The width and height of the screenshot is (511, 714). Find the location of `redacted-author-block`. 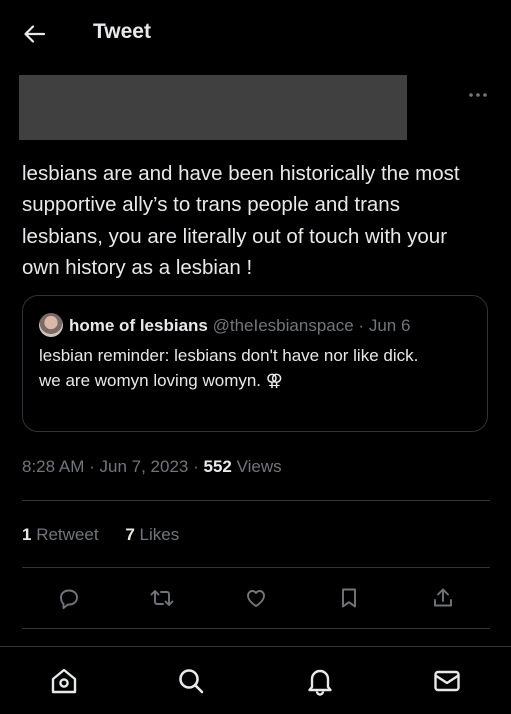

redacted-author-block is located at coordinates (213, 107).